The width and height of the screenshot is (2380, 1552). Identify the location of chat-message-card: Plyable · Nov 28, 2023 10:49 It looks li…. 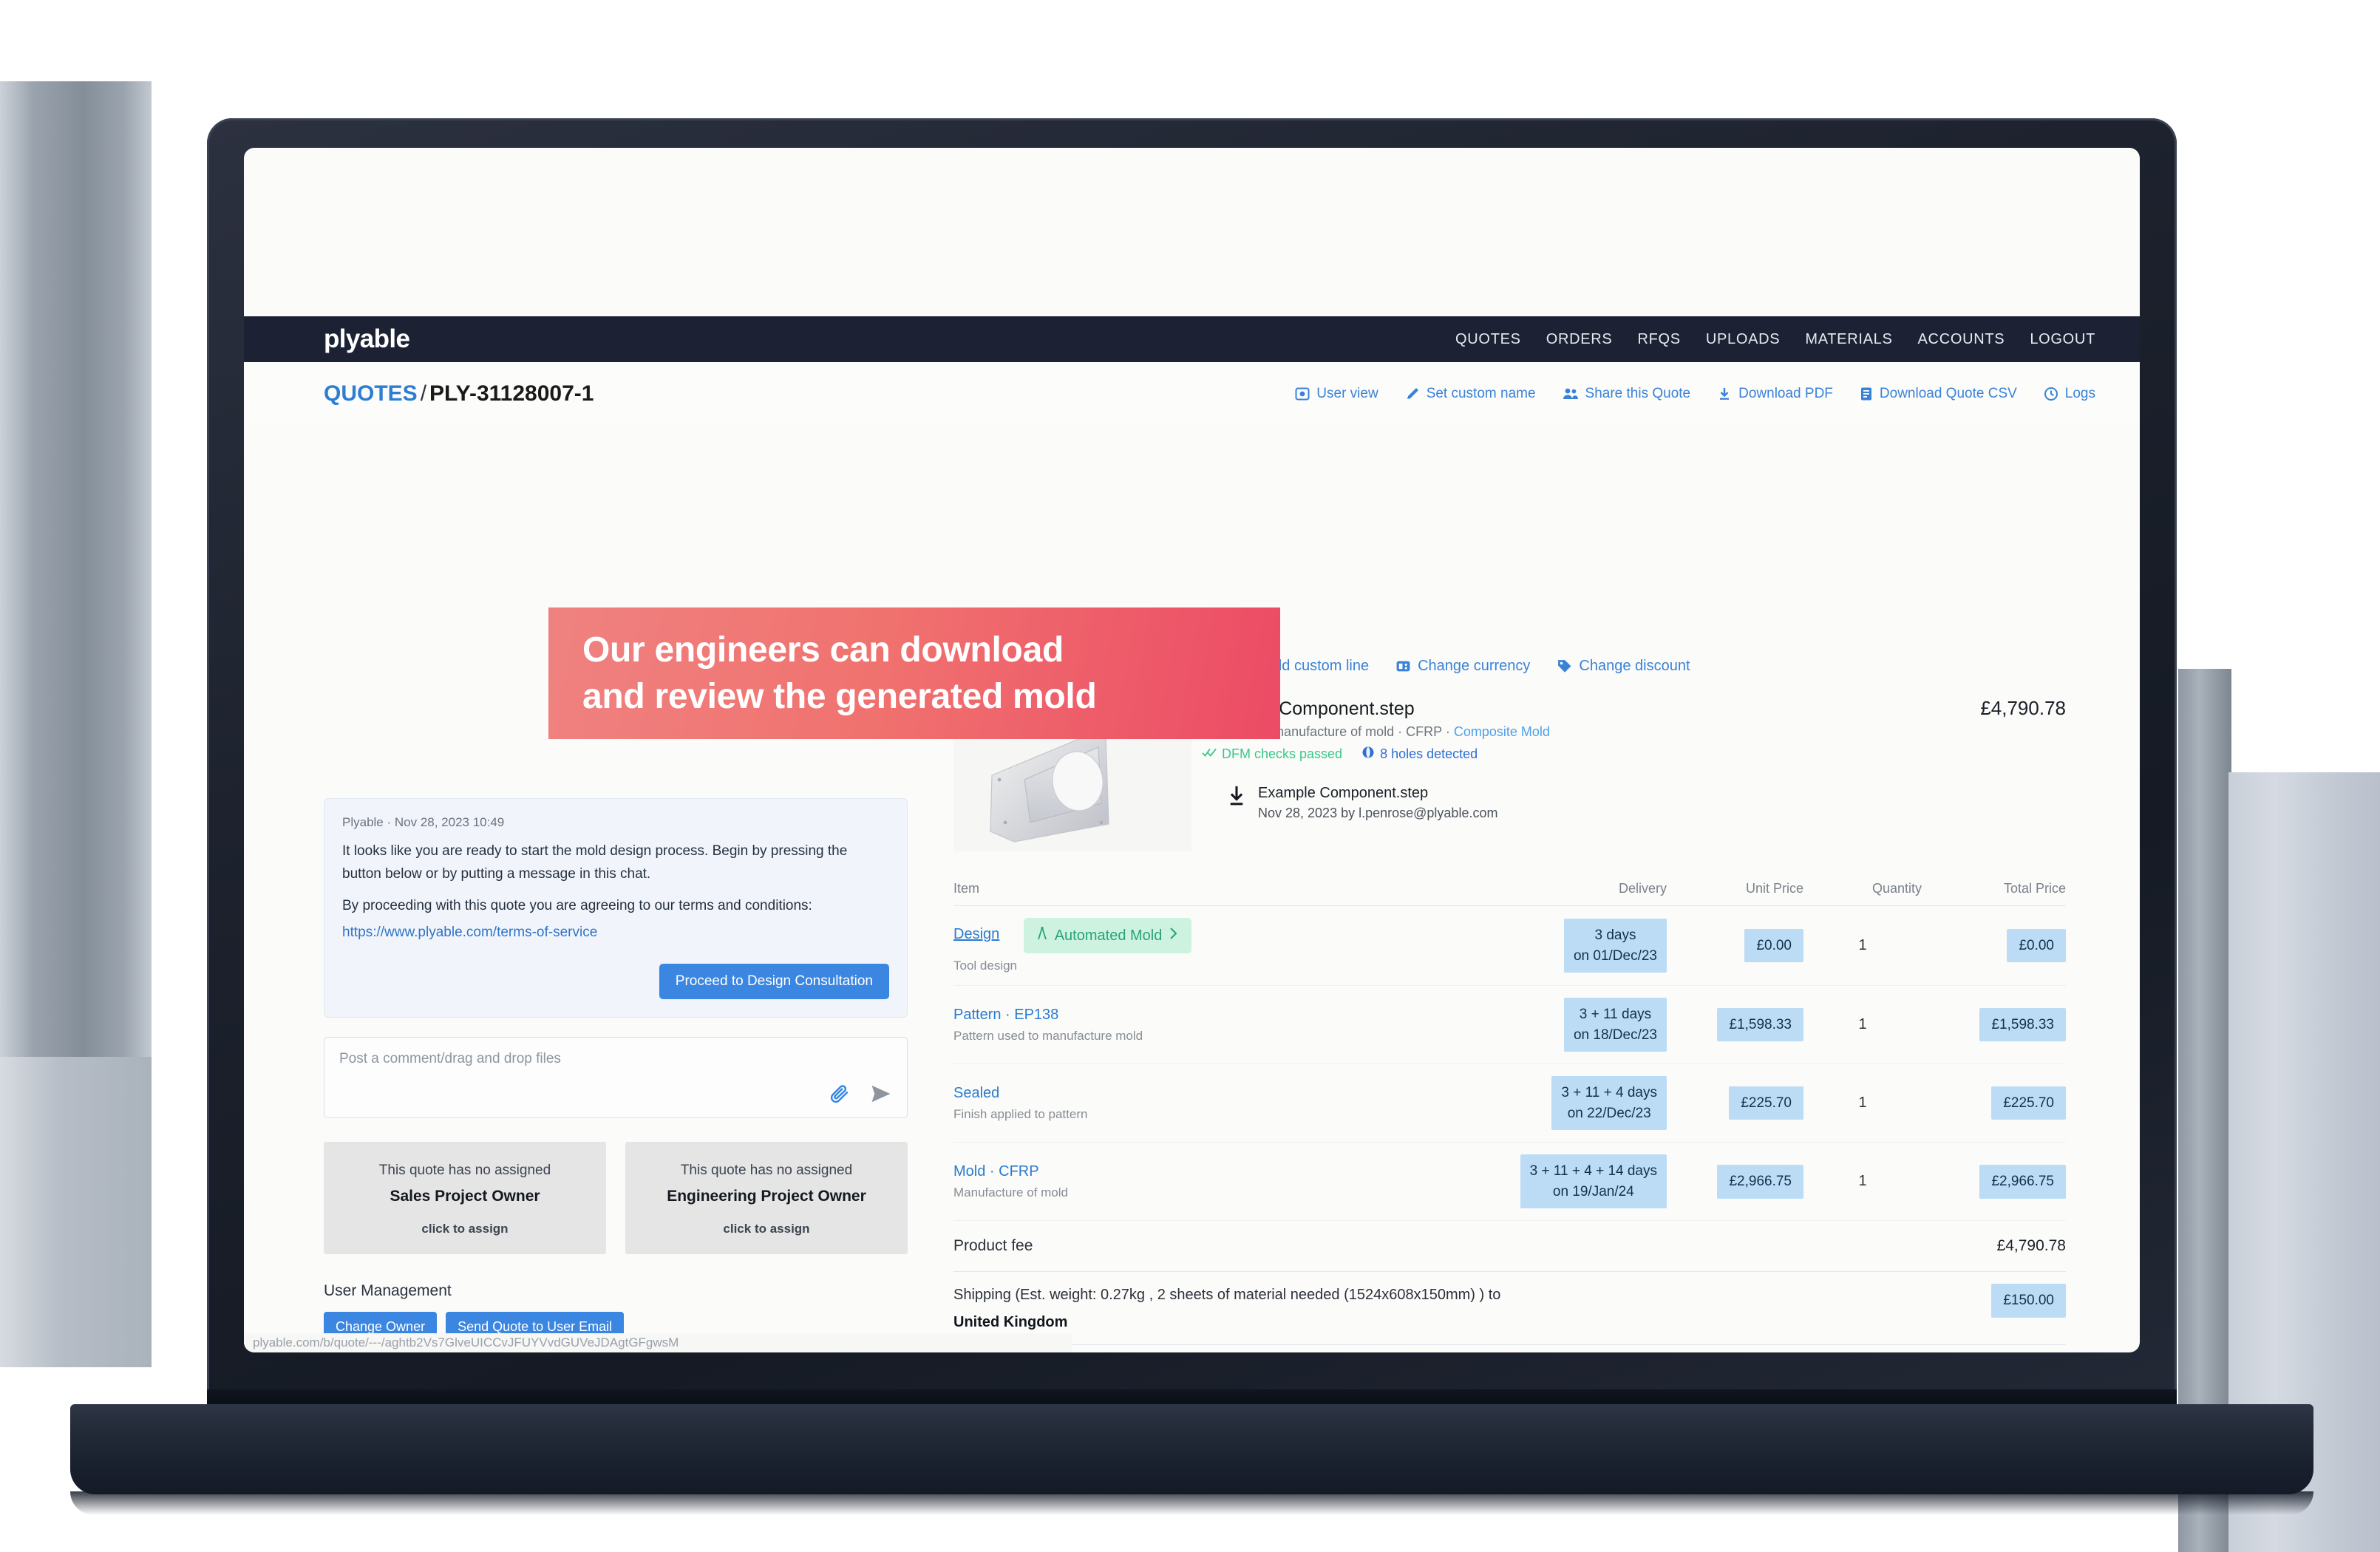
(616, 908).